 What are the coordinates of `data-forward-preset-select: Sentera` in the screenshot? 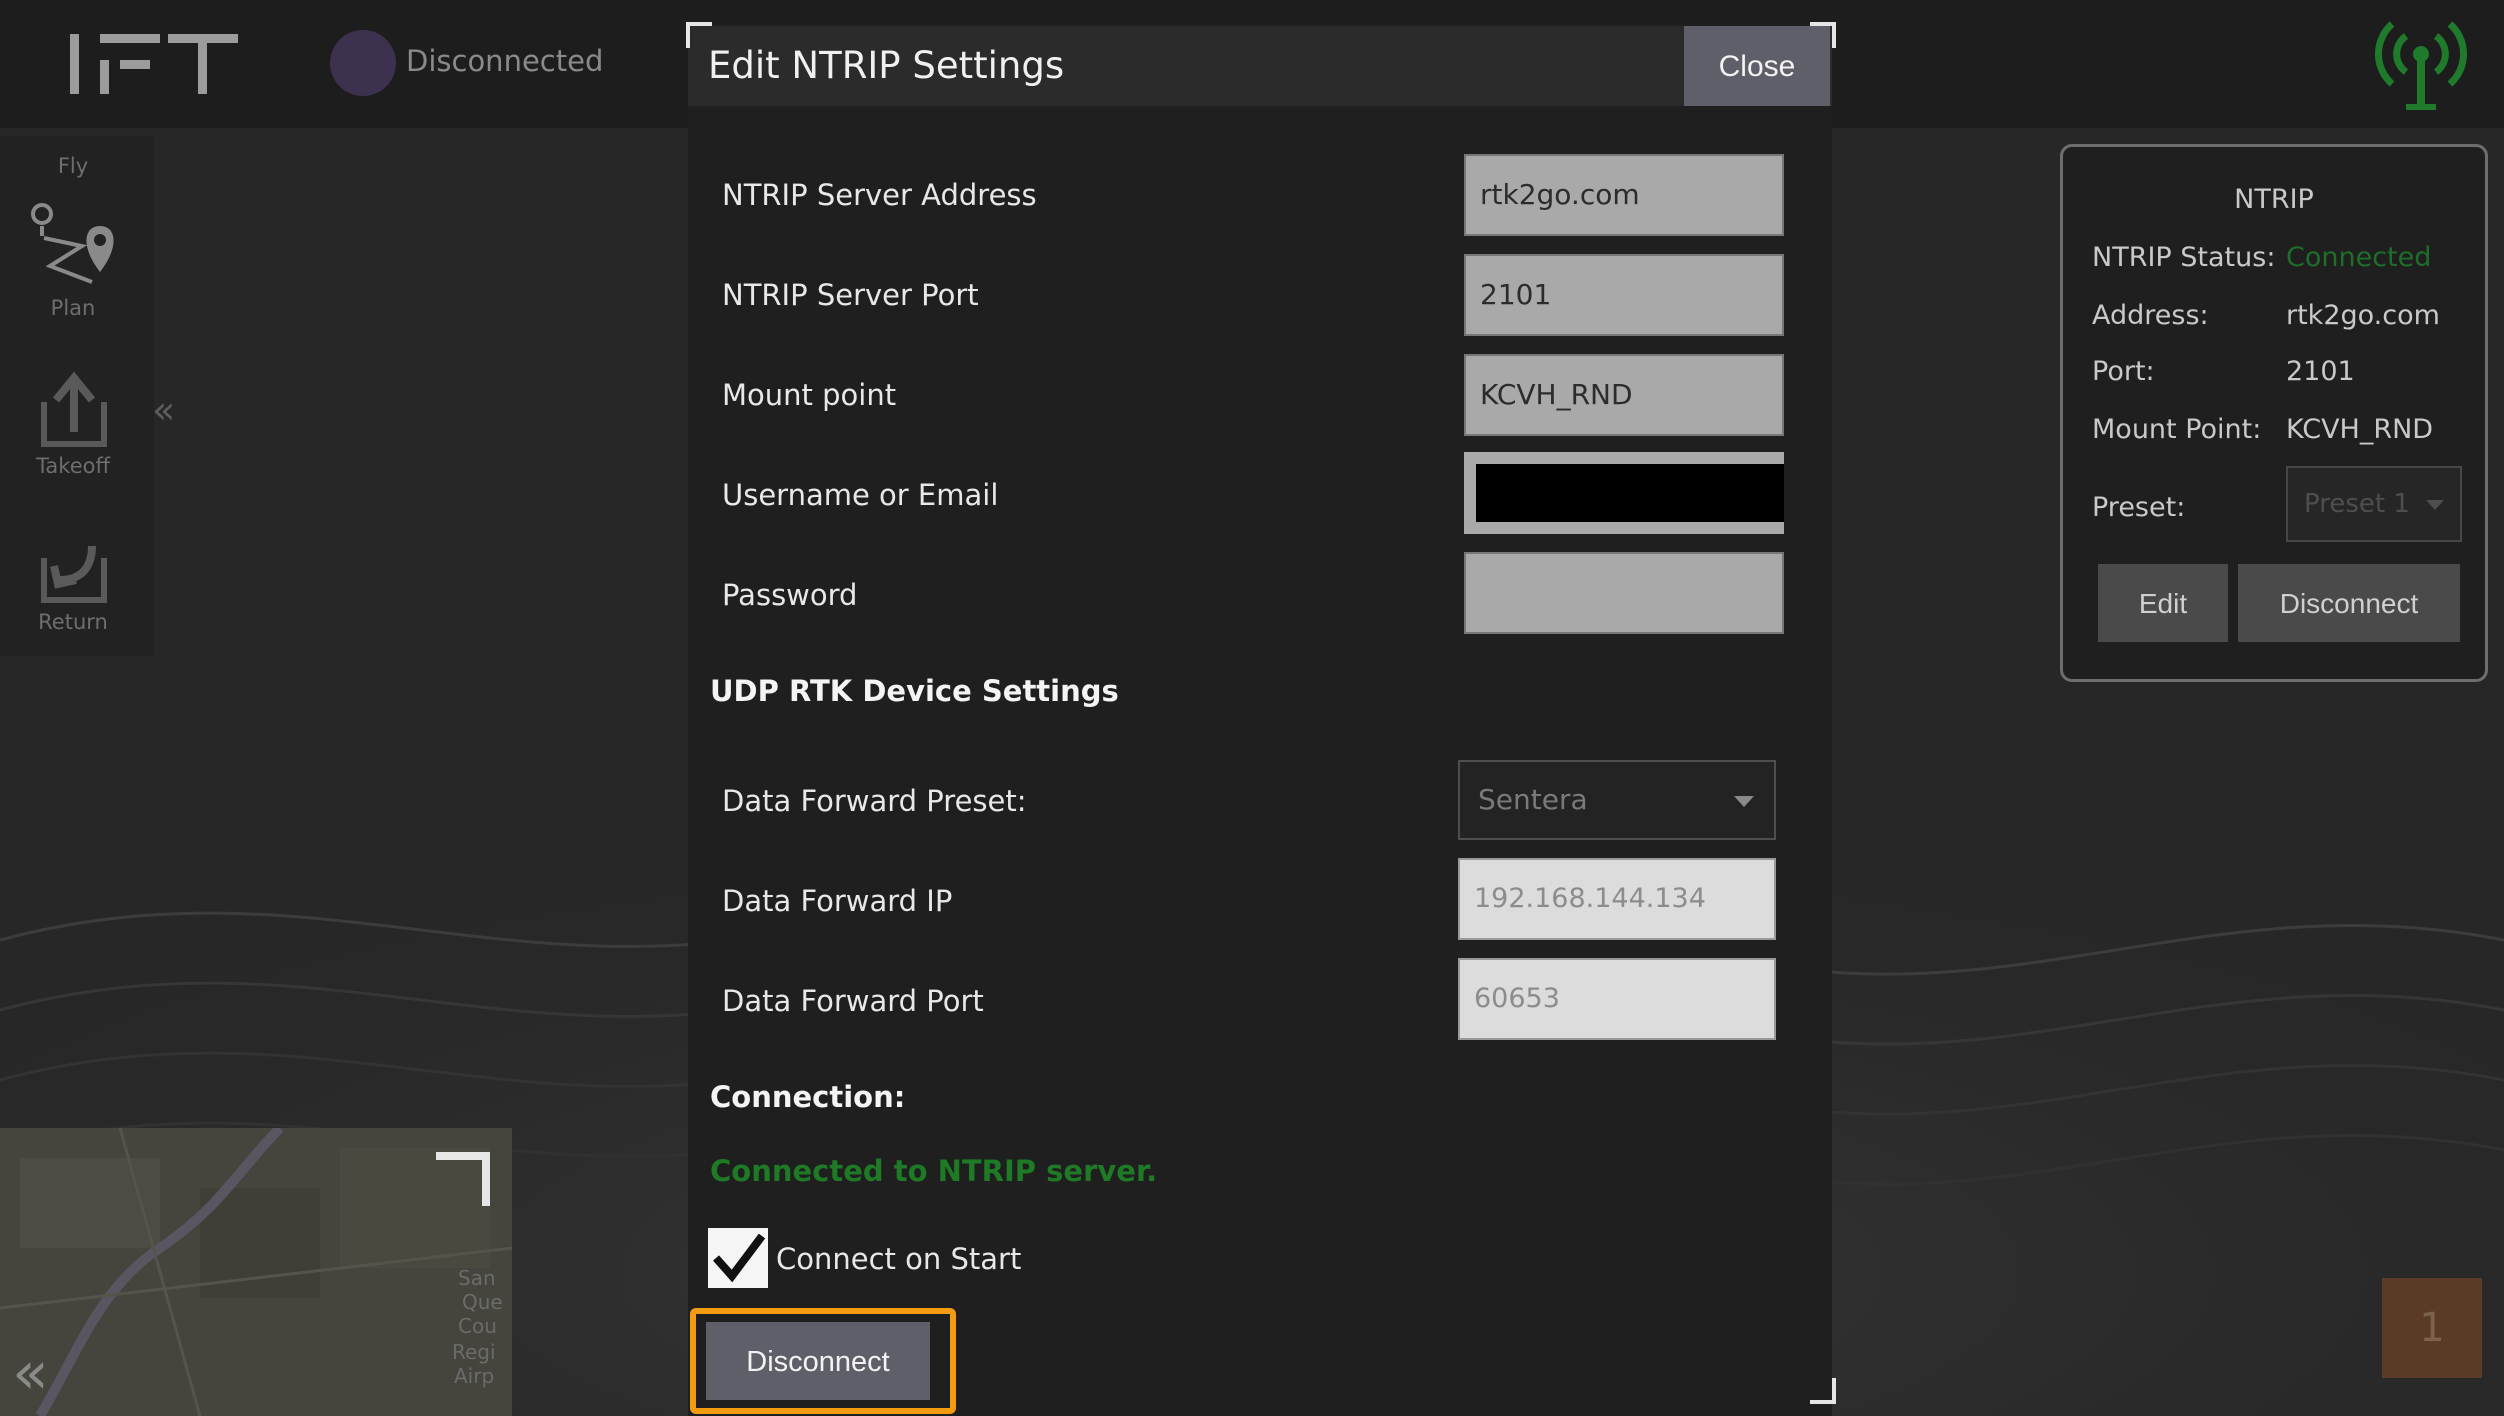 It's located at (1617, 800).